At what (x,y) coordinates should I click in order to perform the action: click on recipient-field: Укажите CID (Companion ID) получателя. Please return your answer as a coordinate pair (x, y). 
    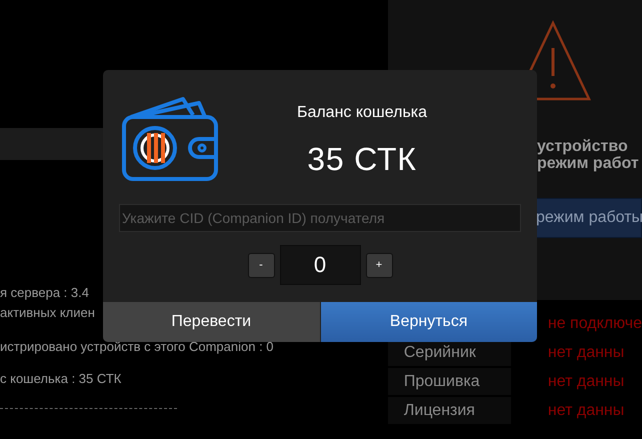
    Looking at the image, I should click on (320, 218).